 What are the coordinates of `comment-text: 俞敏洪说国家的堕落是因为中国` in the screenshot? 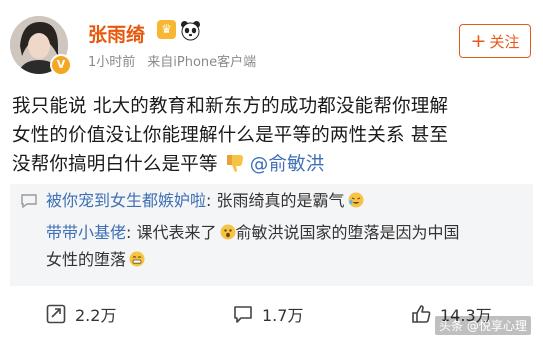 It's located at (347, 232).